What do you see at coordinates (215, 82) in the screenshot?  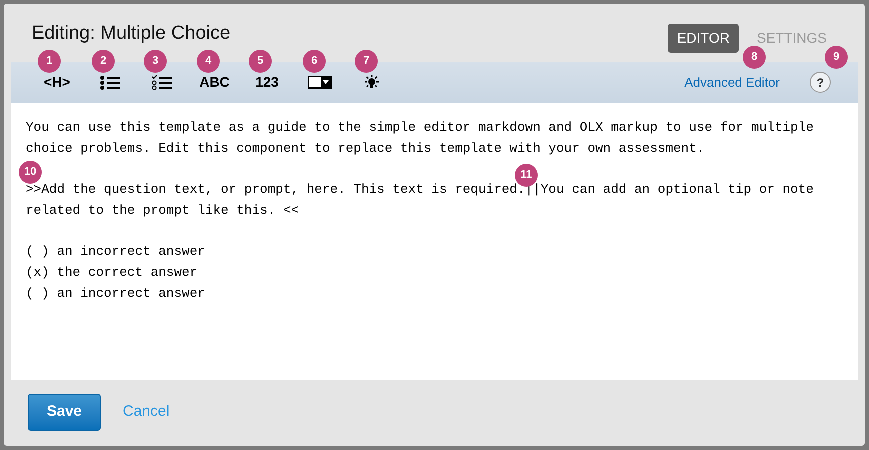 I see `toolbar-button: ABC` at bounding box center [215, 82].